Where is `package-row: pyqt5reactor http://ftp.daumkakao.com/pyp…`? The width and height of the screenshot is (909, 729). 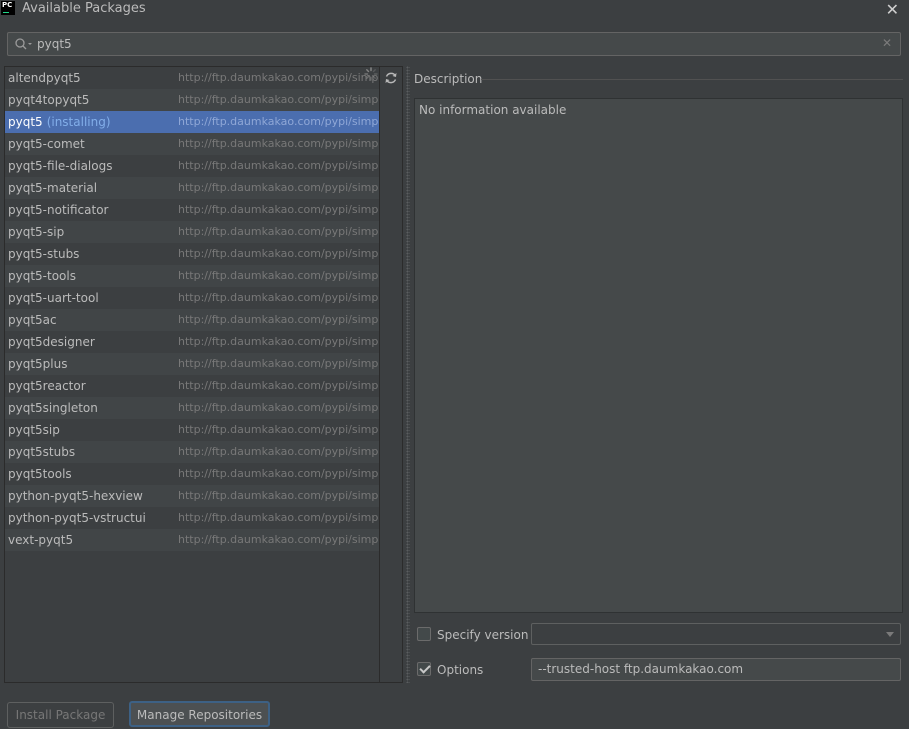
package-row: pyqt5reactor http://ftp.daumkakao.com/pyp… is located at coordinates (192, 386).